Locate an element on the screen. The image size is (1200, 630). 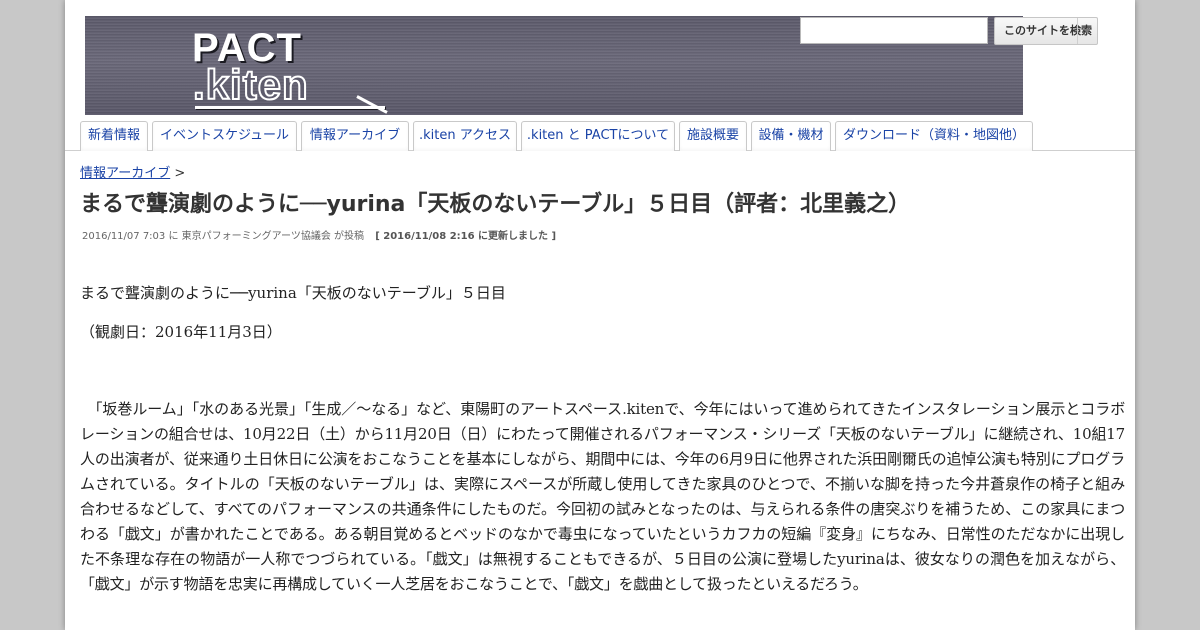
tab-news: 新着情報 is located at coordinates (114, 136).